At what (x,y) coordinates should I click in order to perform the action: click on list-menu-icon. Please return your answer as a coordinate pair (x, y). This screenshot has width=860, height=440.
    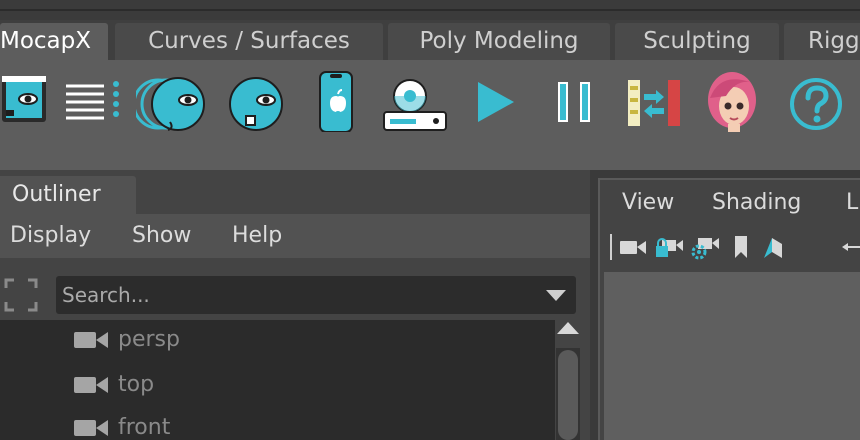
    Looking at the image, I should click on (92, 100).